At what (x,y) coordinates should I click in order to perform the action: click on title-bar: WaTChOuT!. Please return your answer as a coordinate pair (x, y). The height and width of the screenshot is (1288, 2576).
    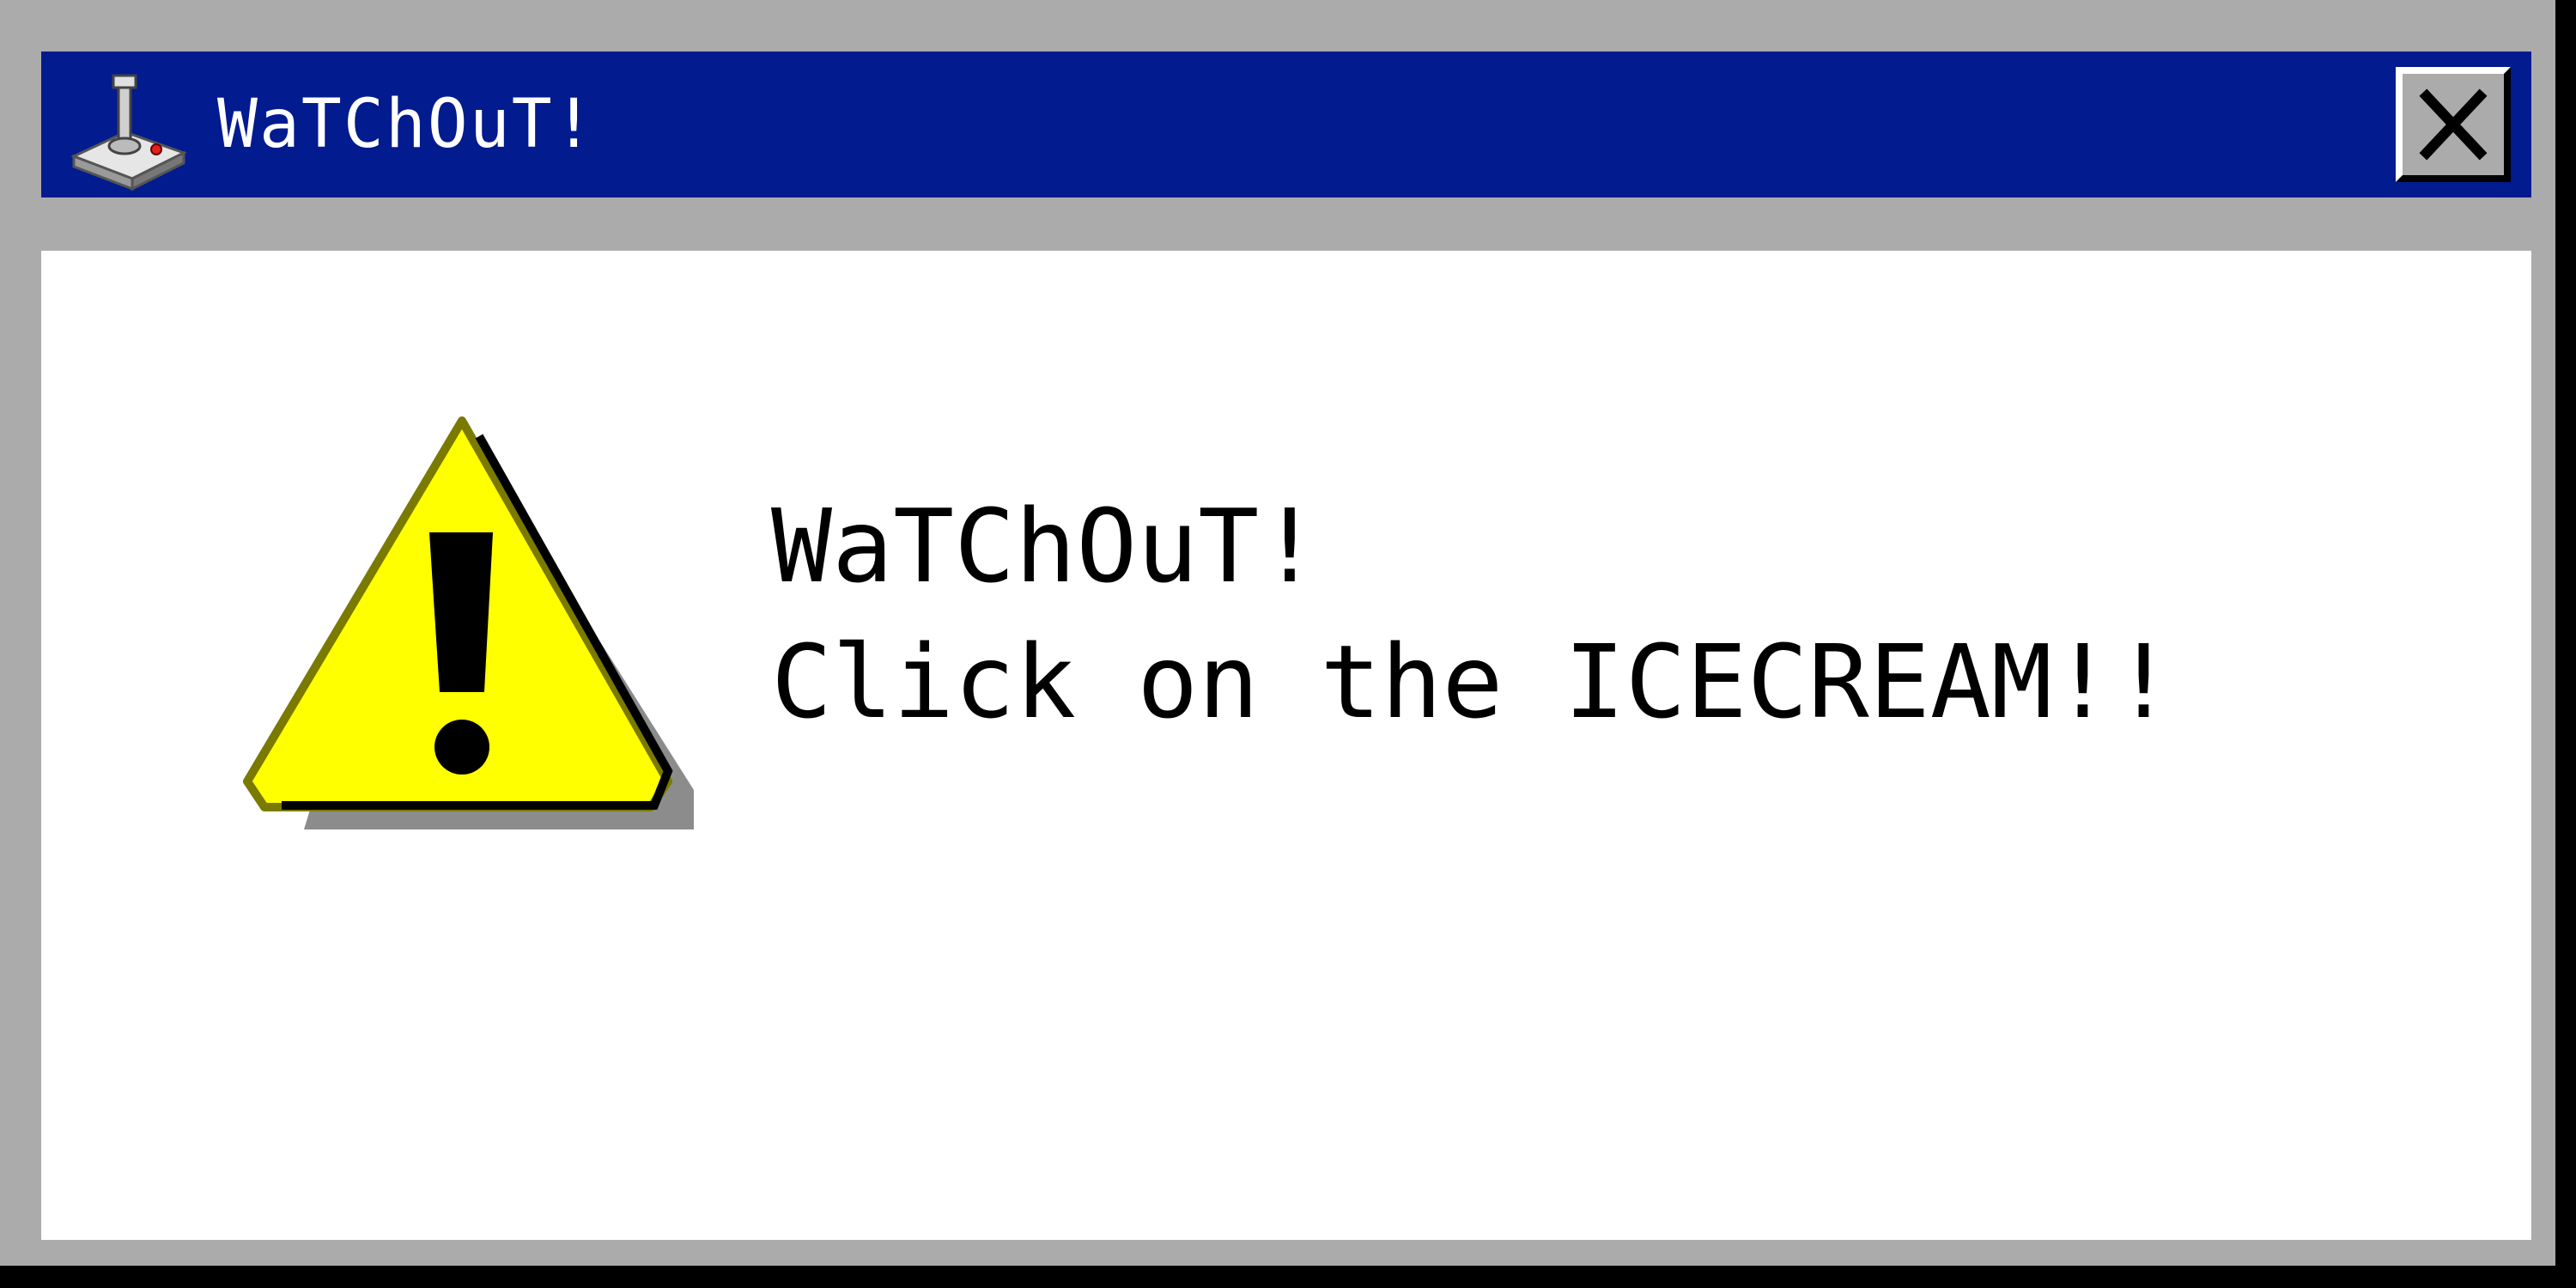
    Looking at the image, I should click on (1286, 124).